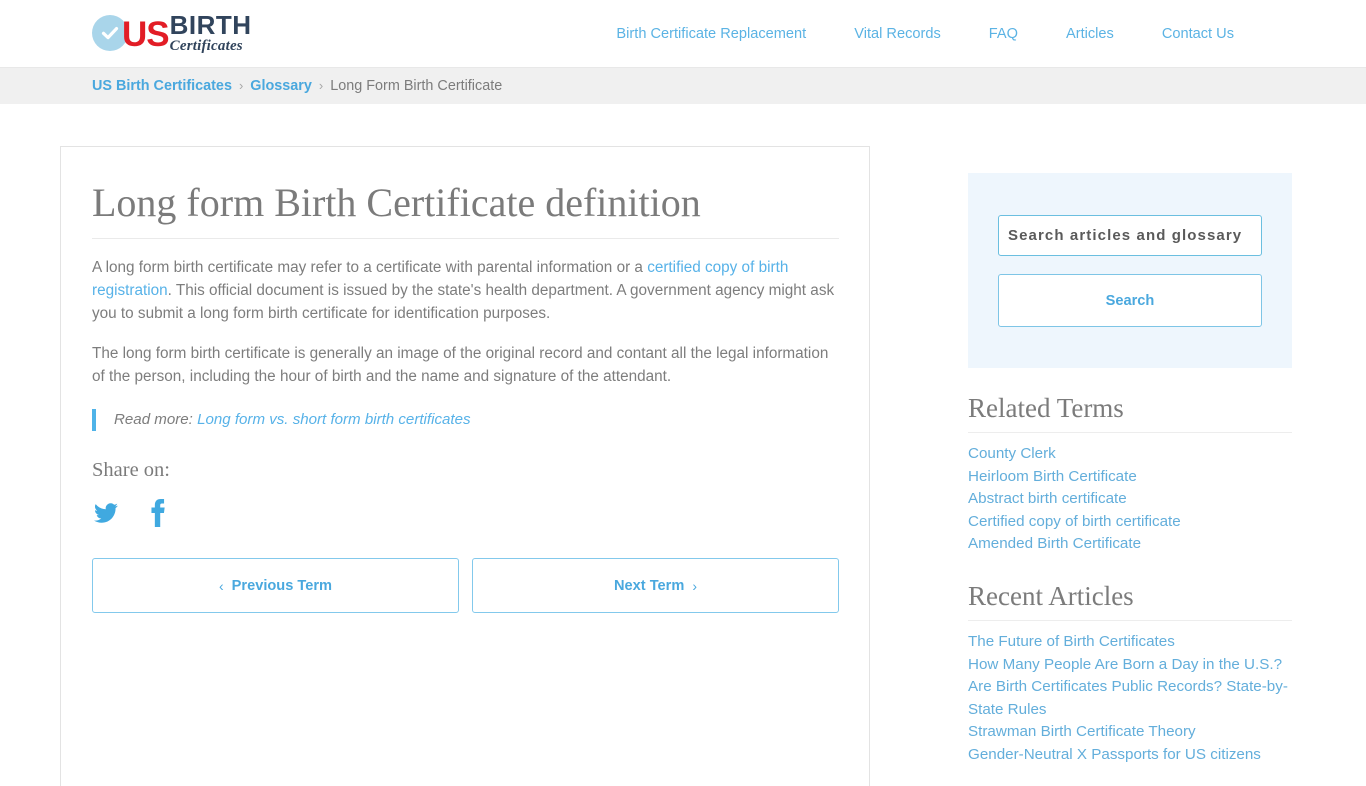 The image size is (1366, 786). Describe the element at coordinates (1130, 270) in the screenshot. I see `search-panel: Search` at that location.